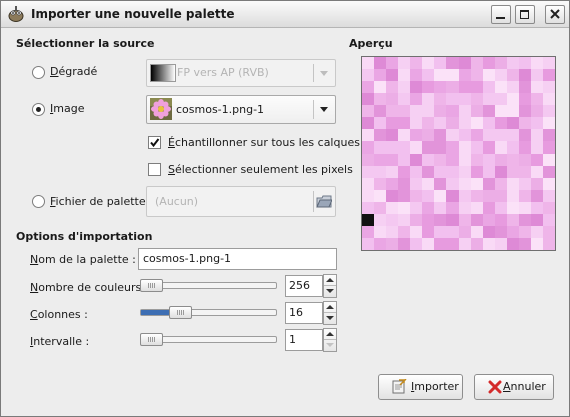 The image size is (570, 417). Describe the element at coordinates (330, 313) in the screenshot. I see `columns-spin-buttons` at that location.